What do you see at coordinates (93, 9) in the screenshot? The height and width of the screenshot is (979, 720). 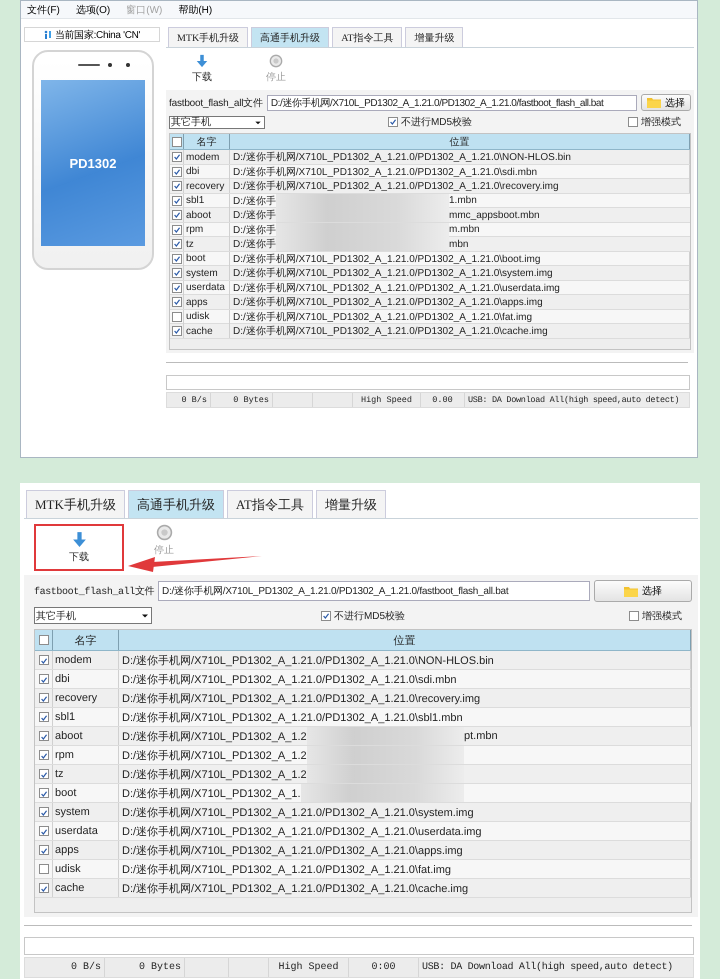 I see `menu-item: 选项(O)` at bounding box center [93, 9].